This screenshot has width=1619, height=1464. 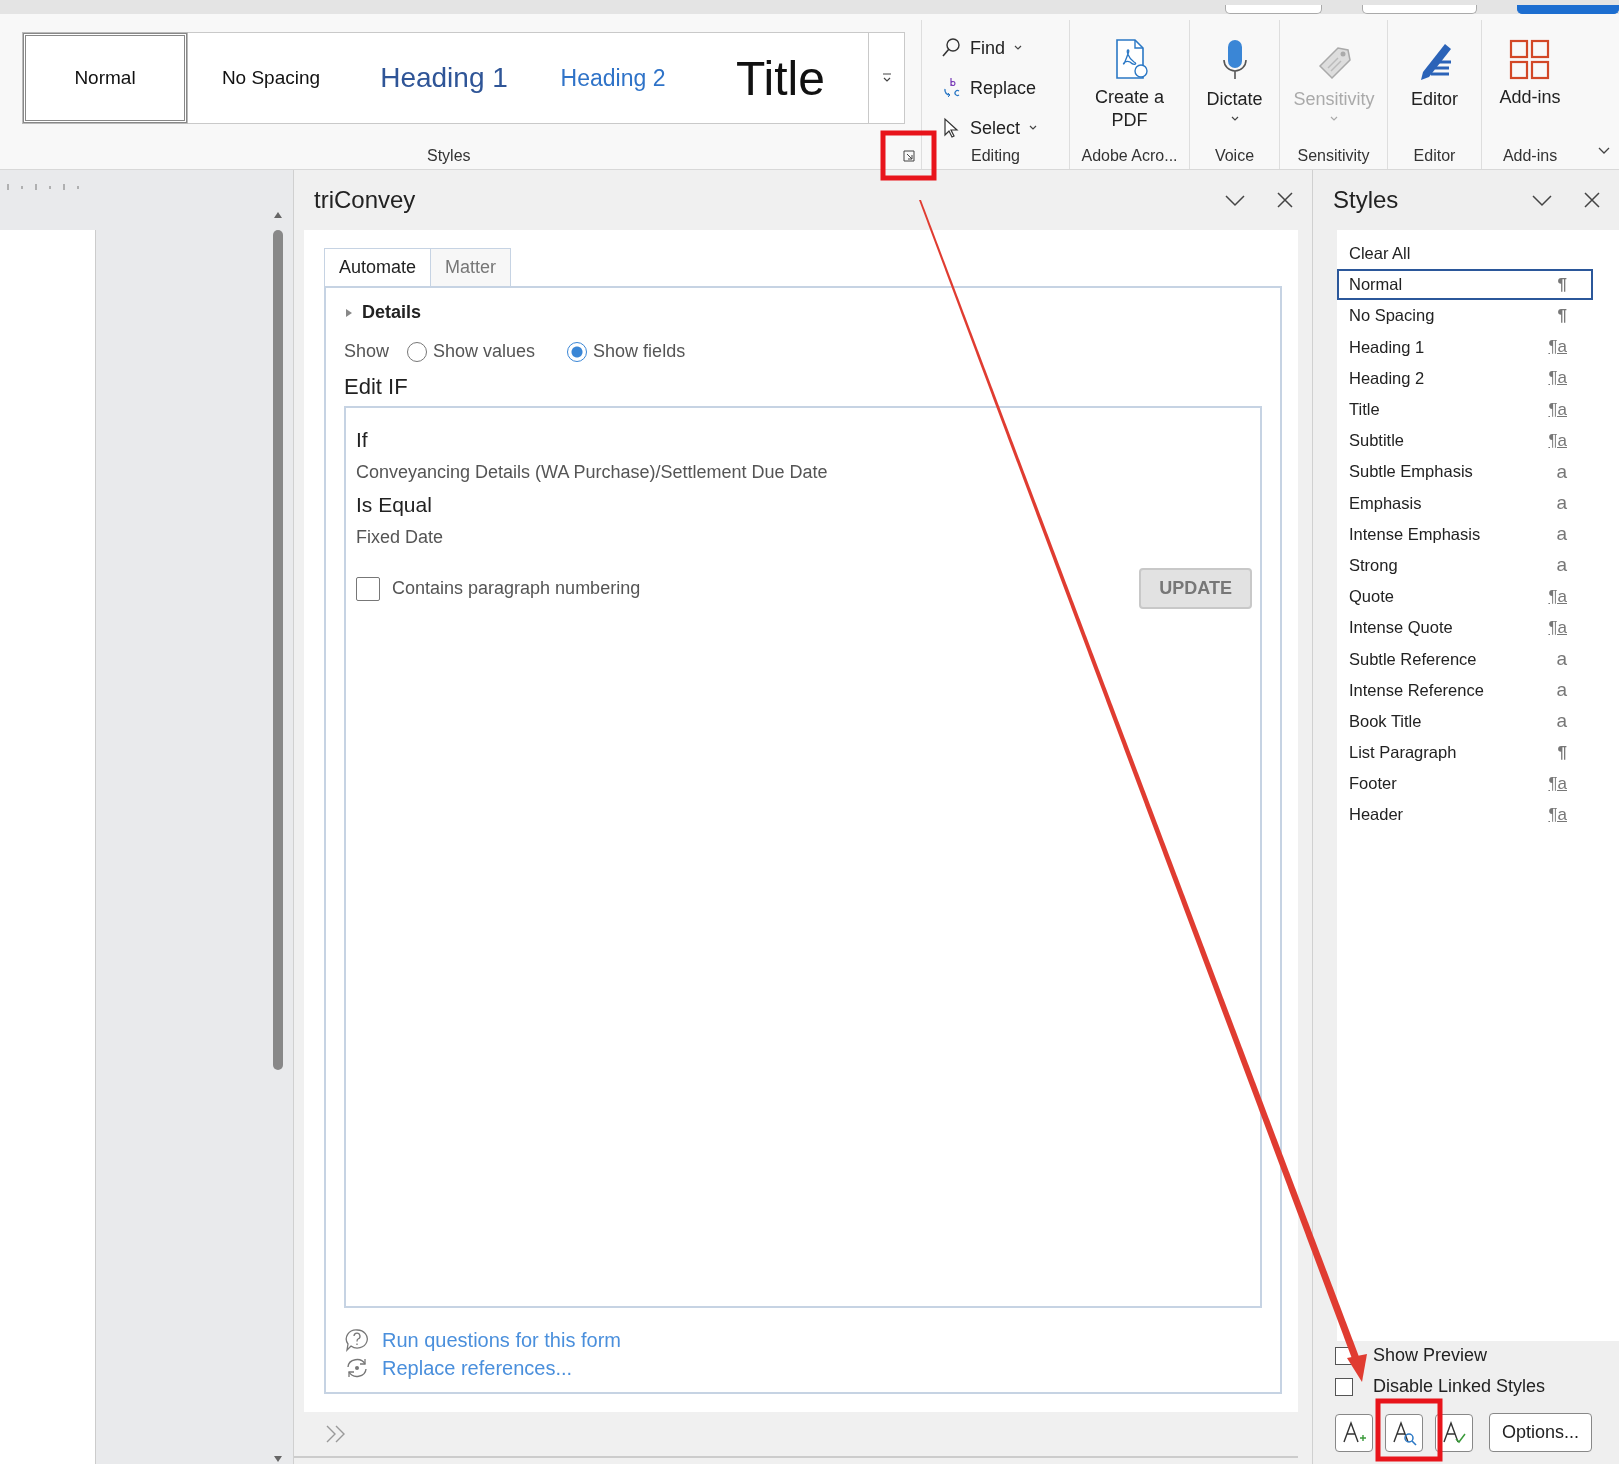 What do you see at coordinates (803, 312) in the screenshot?
I see `section-toggle: Details` at bounding box center [803, 312].